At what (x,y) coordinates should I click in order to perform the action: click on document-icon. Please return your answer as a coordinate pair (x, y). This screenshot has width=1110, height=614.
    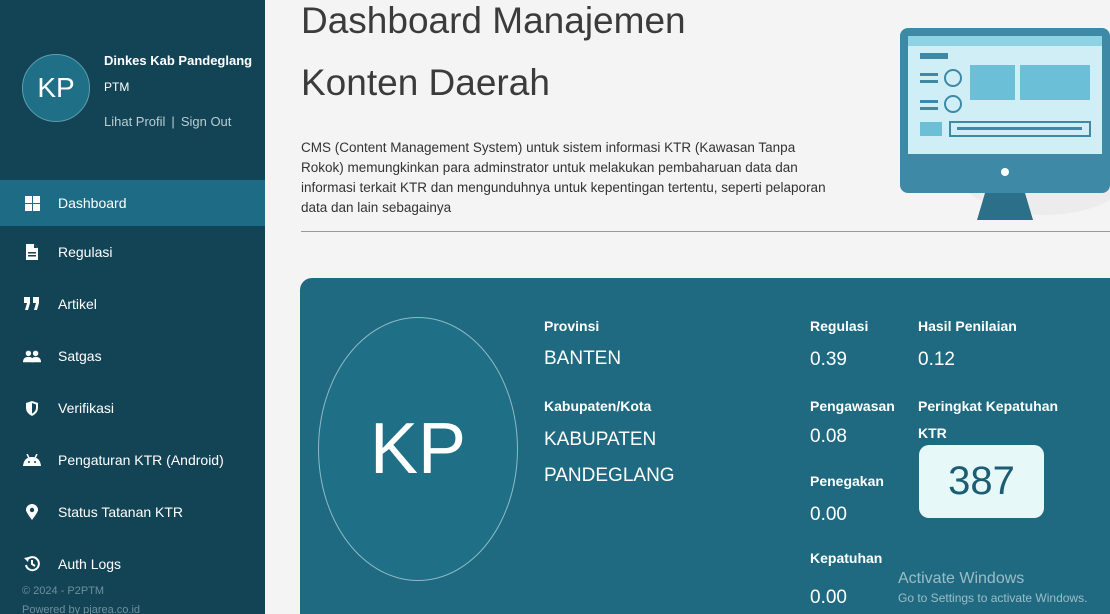
    Looking at the image, I should click on (32, 252).